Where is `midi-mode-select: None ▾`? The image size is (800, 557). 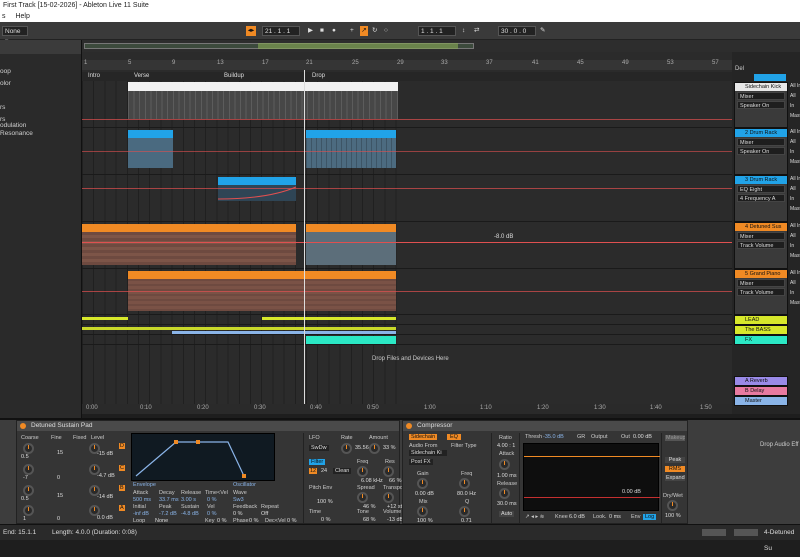 midi-mode-select: None ▾ is located at coordinates (15, 35).